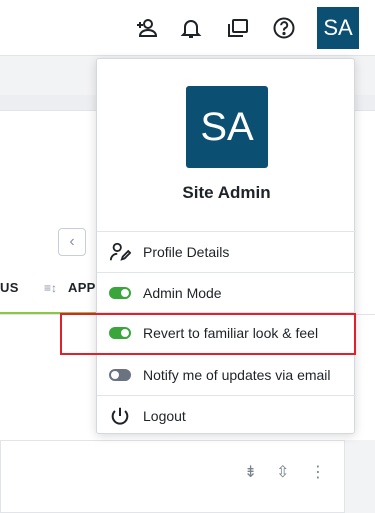 This screenshot has width=375, height=513. What do you see at coordinates (84, 287) in the screenshot?
I see `column-header-app: APPI` at bounding box center [84, 287].